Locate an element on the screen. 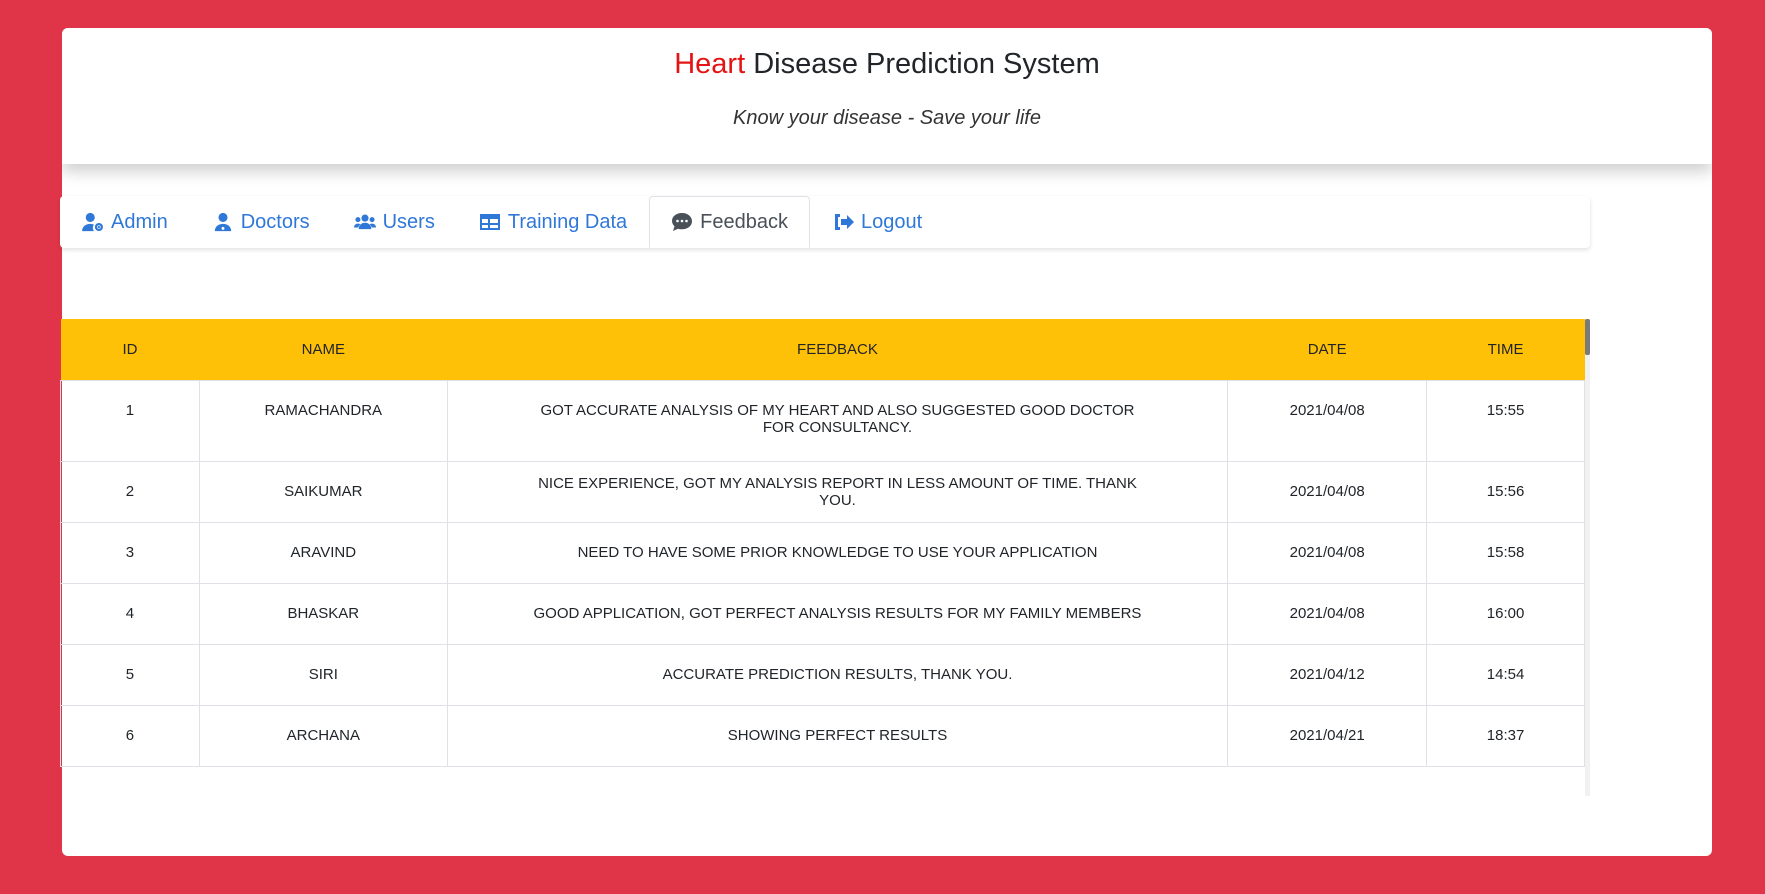 The image size is (1765, 894). scrollbar-thumb is located at coordinates (1587, 337).